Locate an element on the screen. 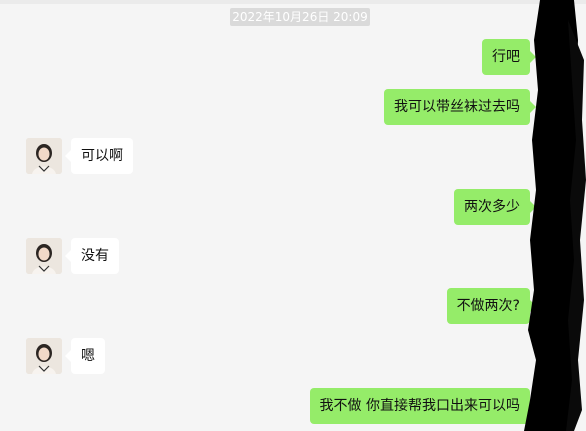 This screenshot has height=431, width=586. incoming-message: 嗯 is located at coordinates (85, 356).